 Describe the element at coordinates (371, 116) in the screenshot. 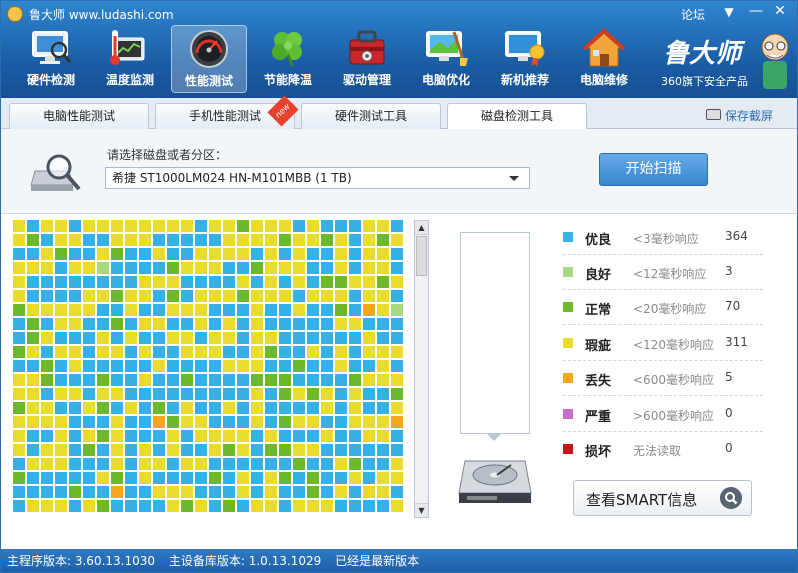

I see `tab-hardware-tools: 硬件测试工具` at that location.